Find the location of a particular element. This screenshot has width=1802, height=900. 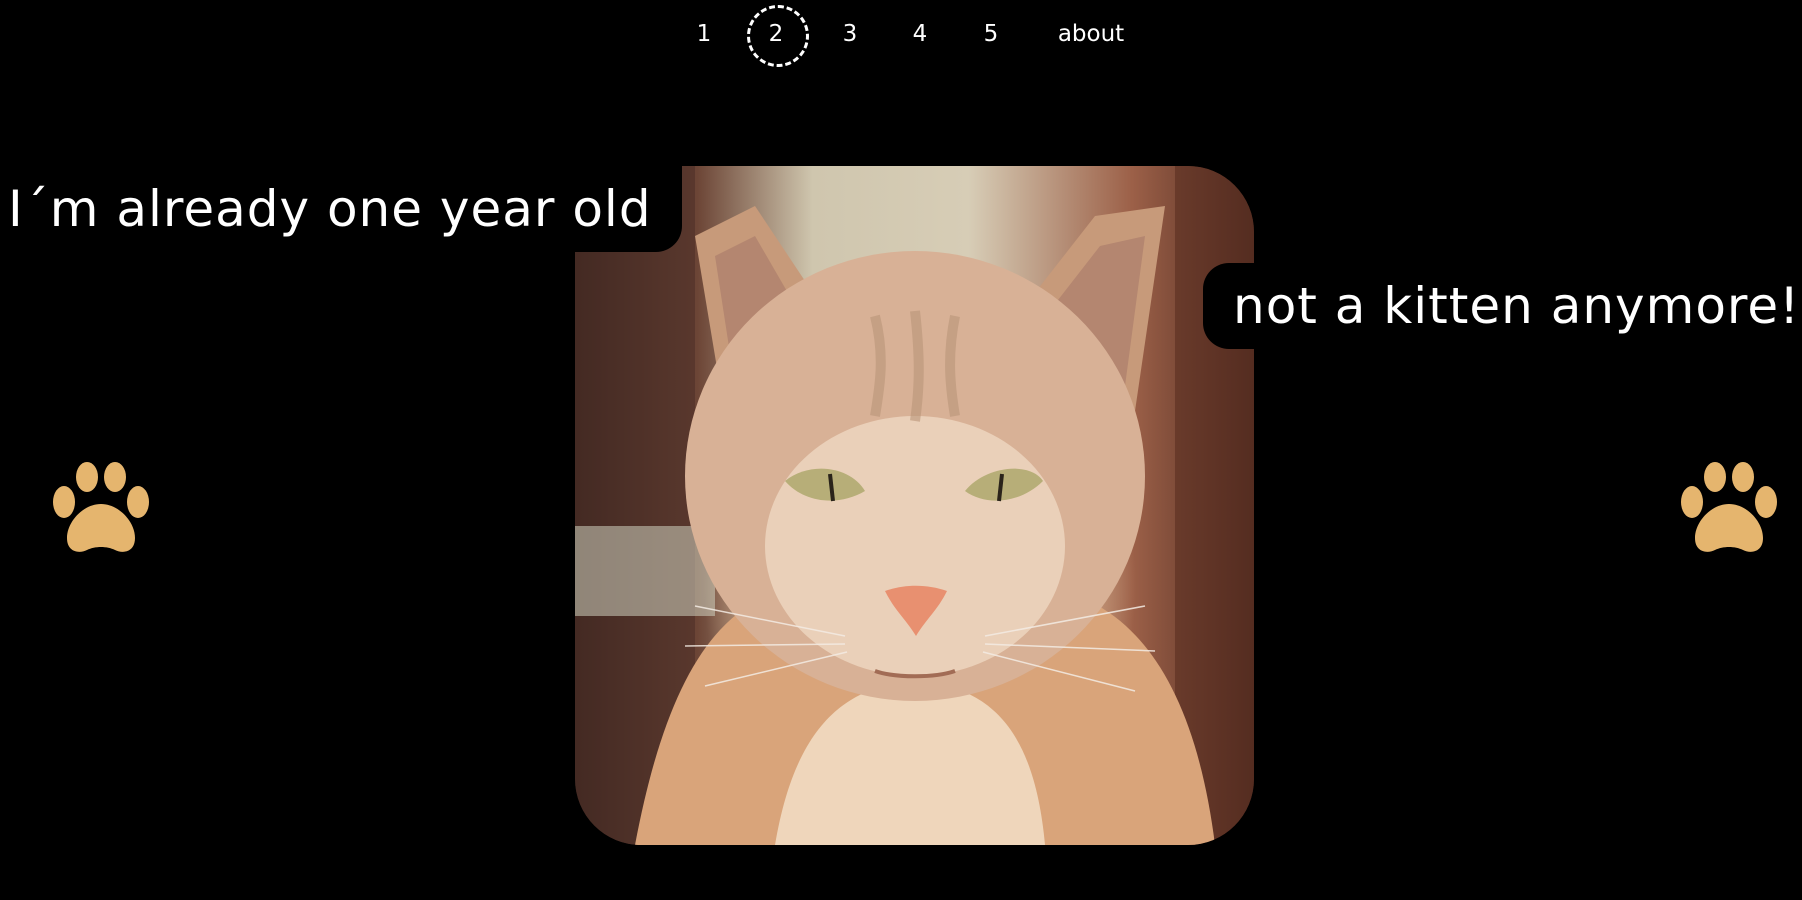

nav-item-about: about is located at coordinates (1091, 34).